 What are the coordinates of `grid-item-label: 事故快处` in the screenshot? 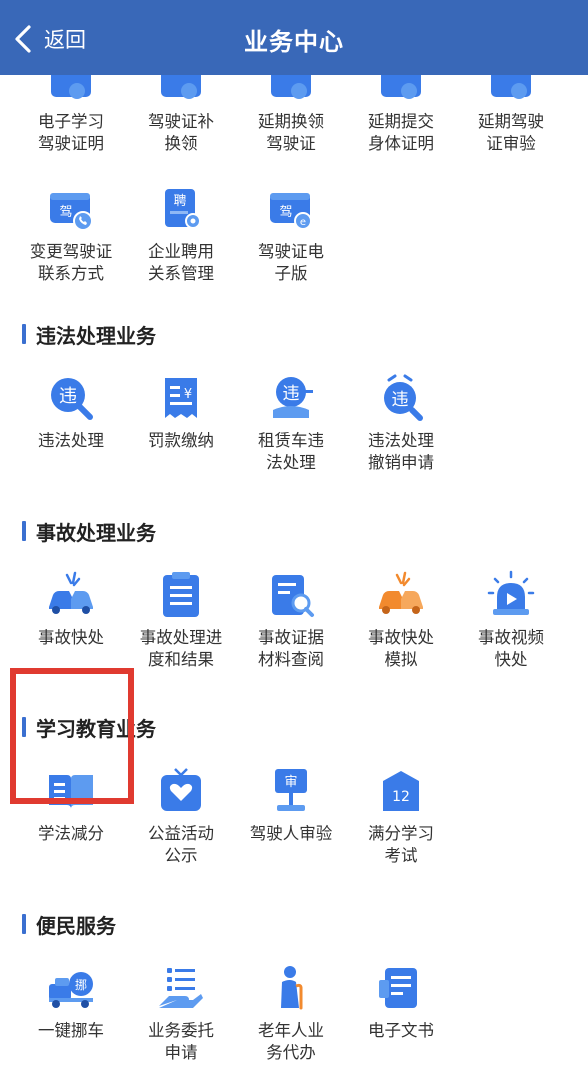 It's located at (71, 637).